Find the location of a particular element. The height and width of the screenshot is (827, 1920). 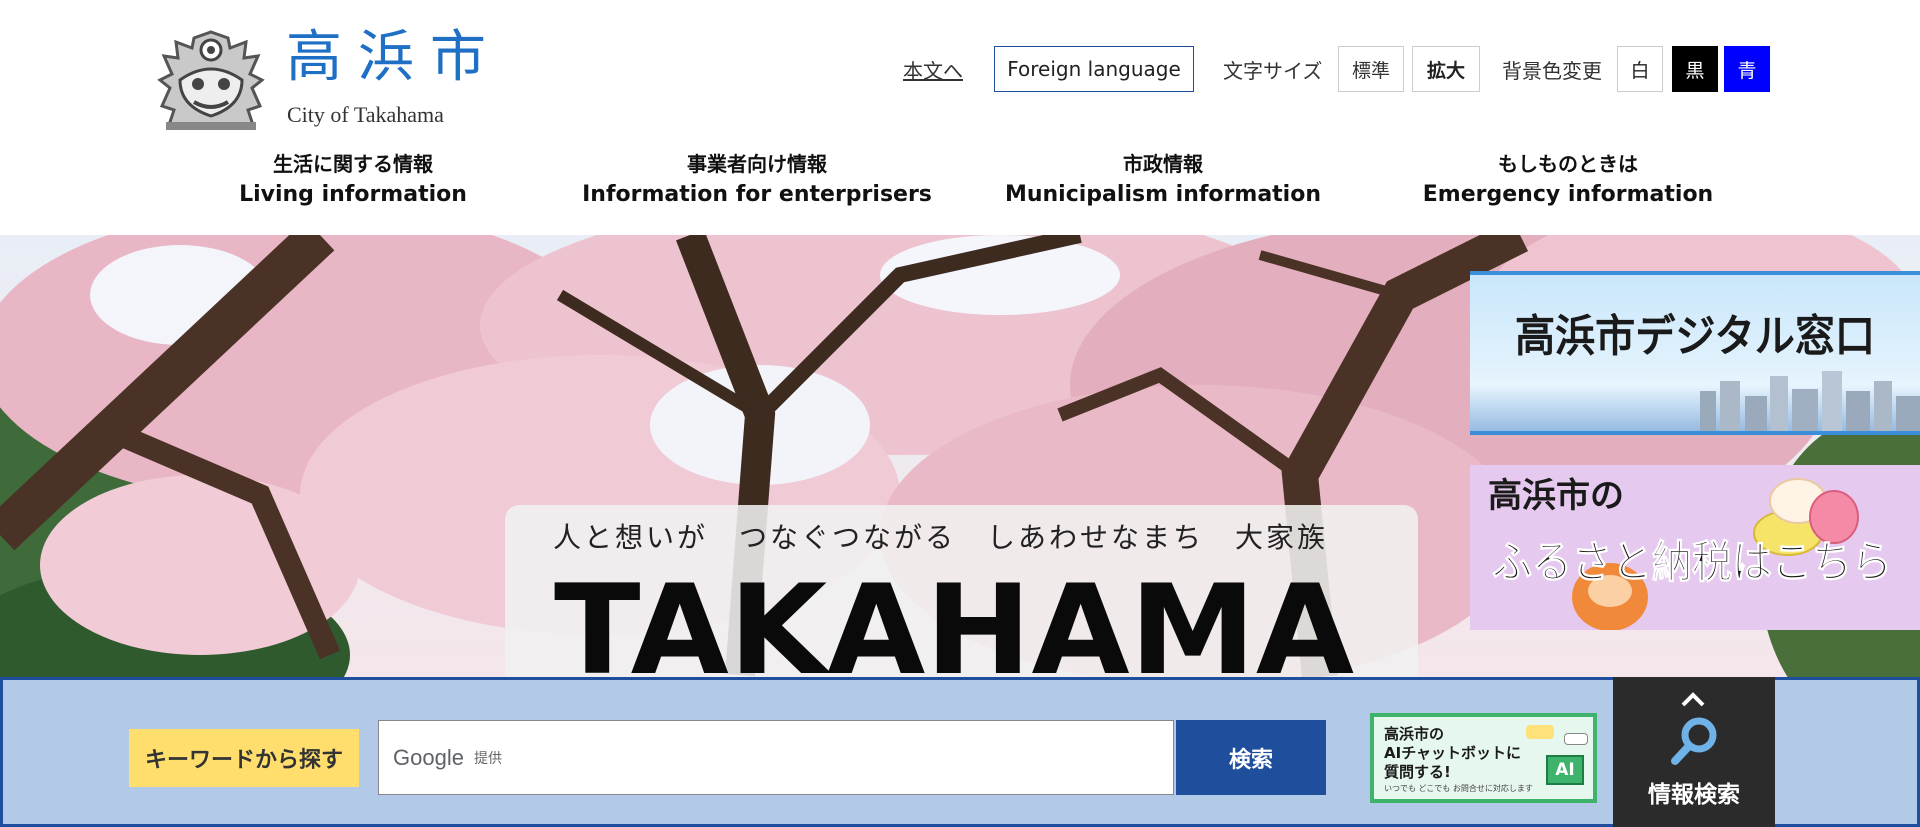

nav-label-en: Municipalism information is located at coordinates (1163, 194).